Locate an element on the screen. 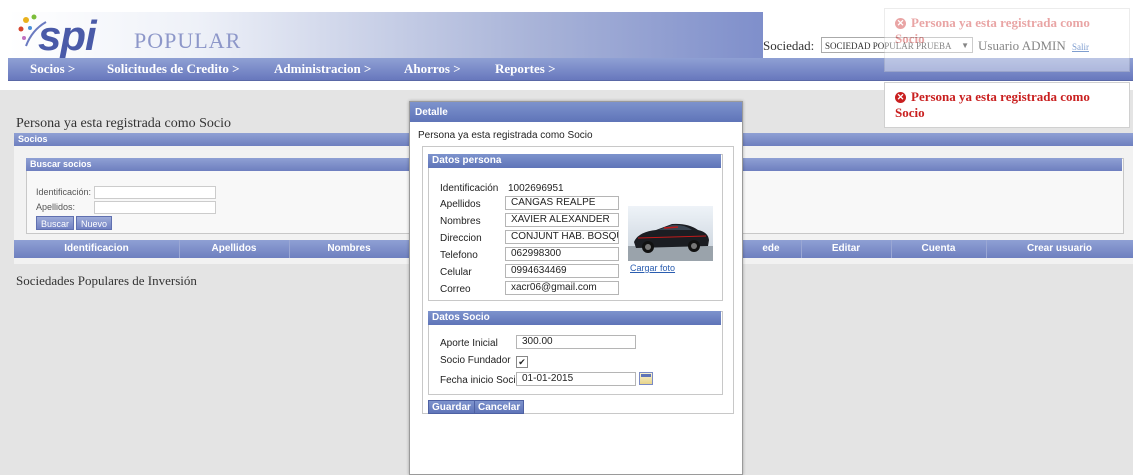  footer-text: Sociedades Populares de Inversión is located at coordinates (106, 280).